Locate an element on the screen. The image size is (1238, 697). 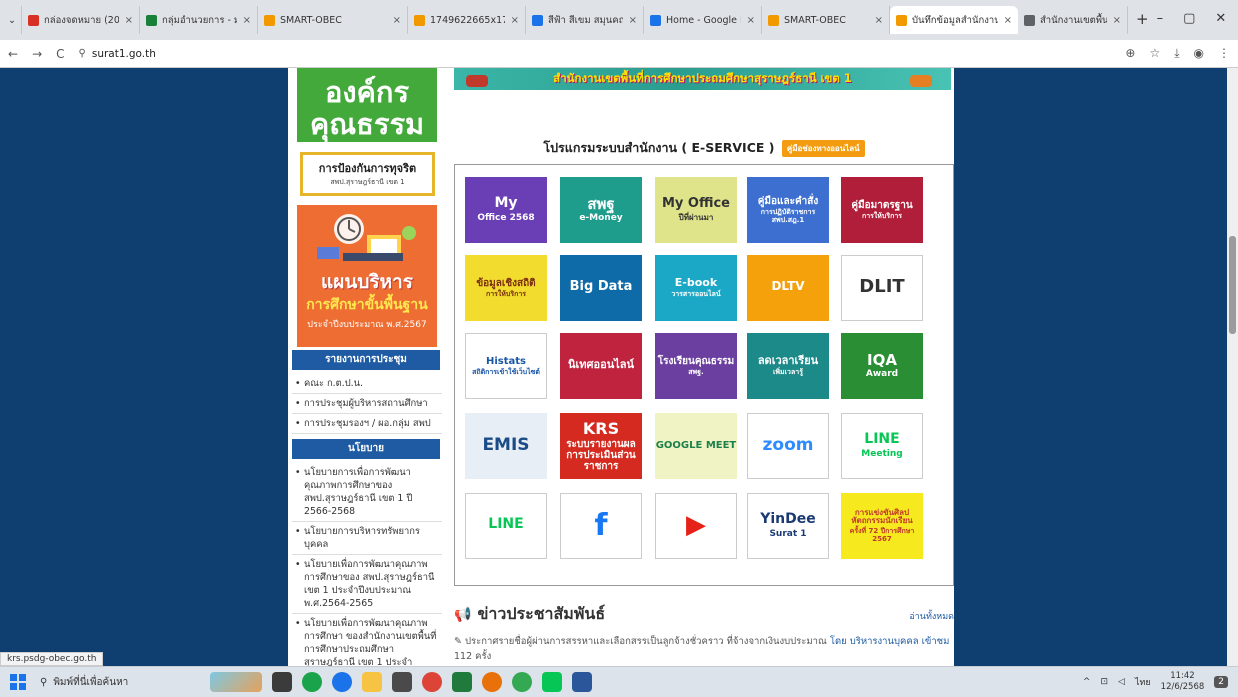
back-icon: ← is located at coordinates (13, 54).